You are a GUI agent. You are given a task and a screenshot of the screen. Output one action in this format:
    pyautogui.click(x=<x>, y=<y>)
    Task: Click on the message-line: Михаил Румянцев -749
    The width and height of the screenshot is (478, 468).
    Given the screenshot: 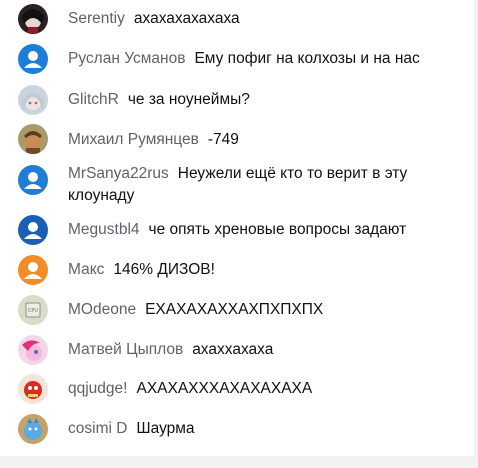 What is the action you would take?
    pyautogui.click(x=256, y=140)
    